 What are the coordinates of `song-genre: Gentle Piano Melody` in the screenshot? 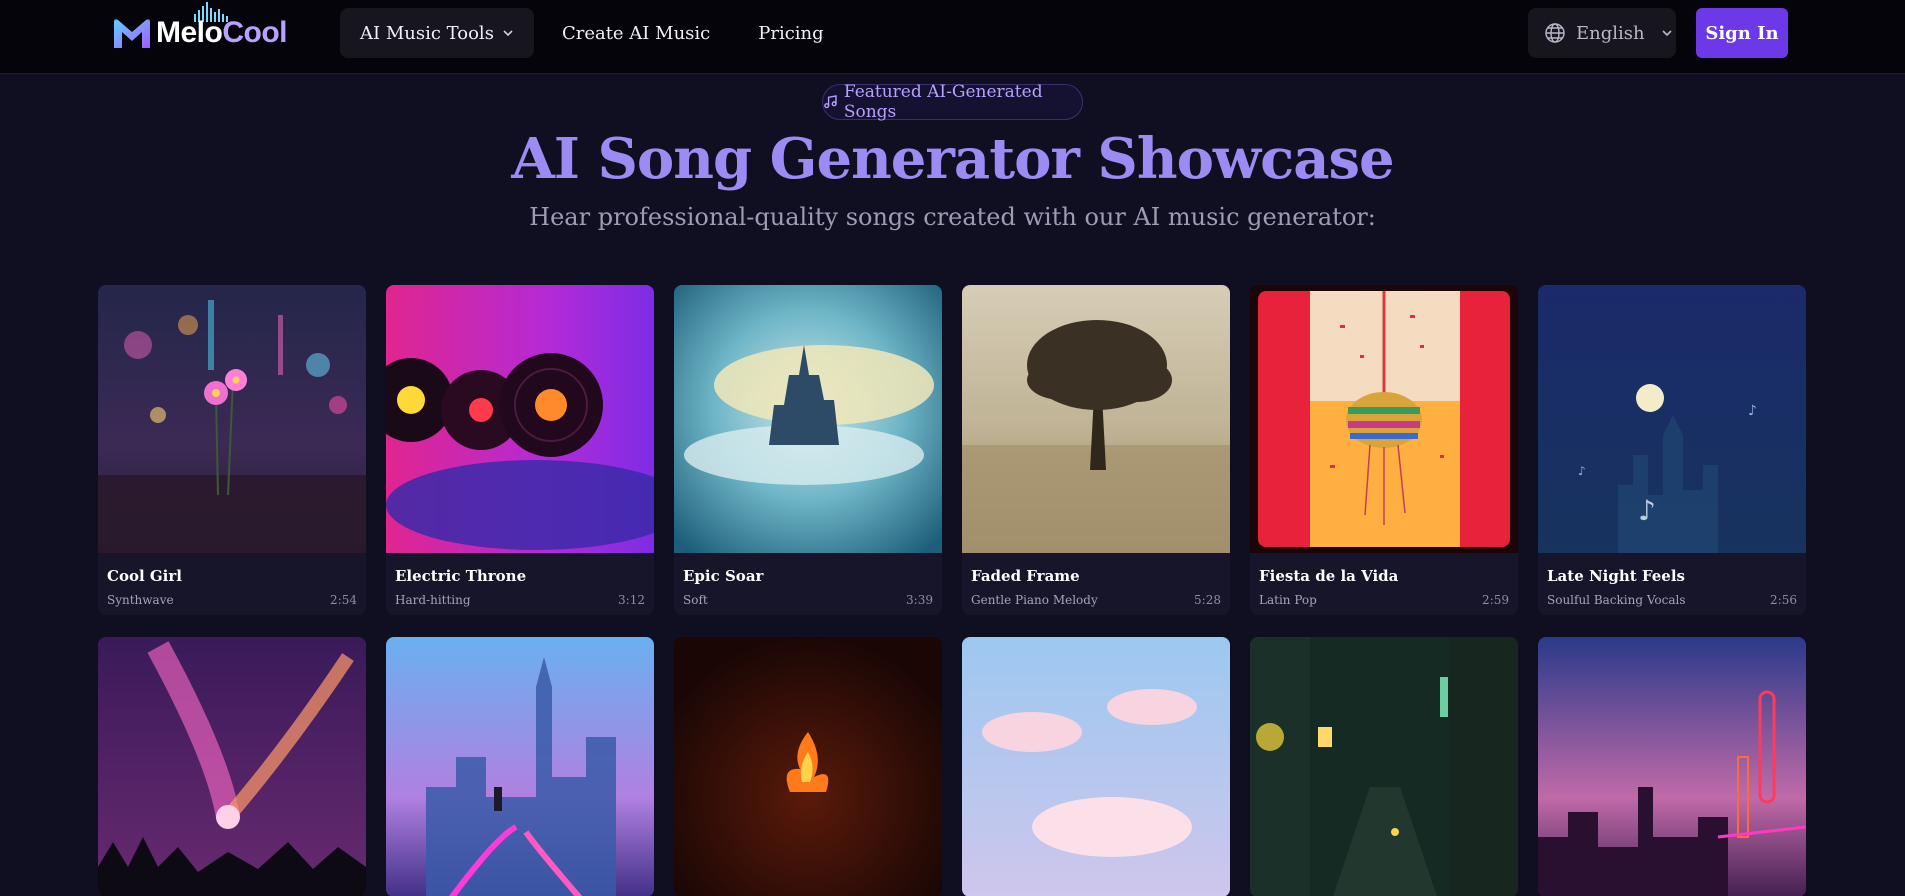 It's located at (1034, 600).